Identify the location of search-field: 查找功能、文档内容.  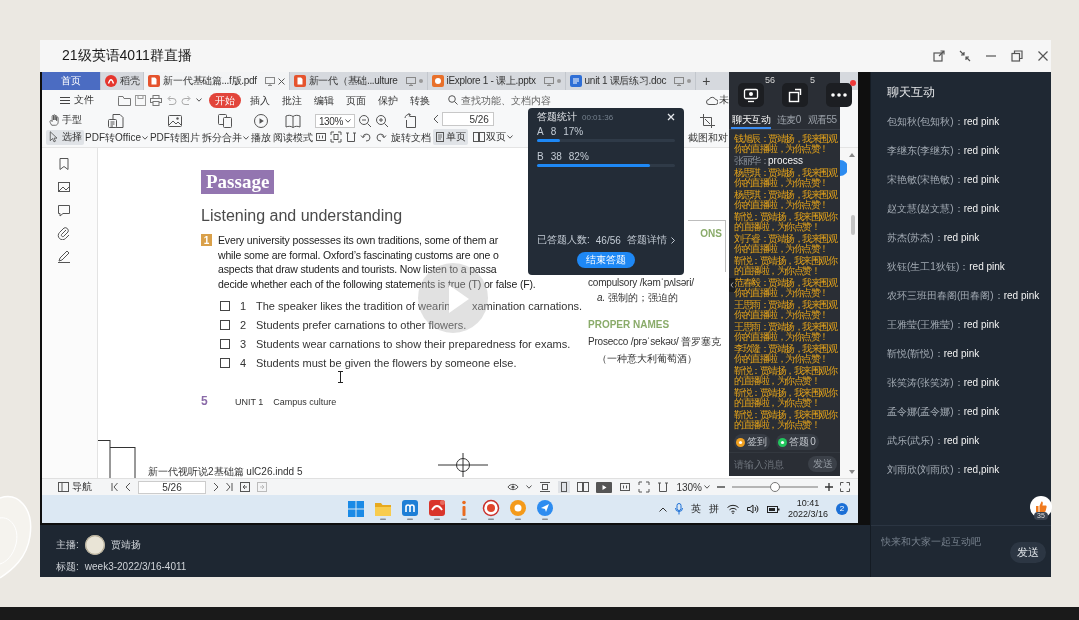
(502, 100).